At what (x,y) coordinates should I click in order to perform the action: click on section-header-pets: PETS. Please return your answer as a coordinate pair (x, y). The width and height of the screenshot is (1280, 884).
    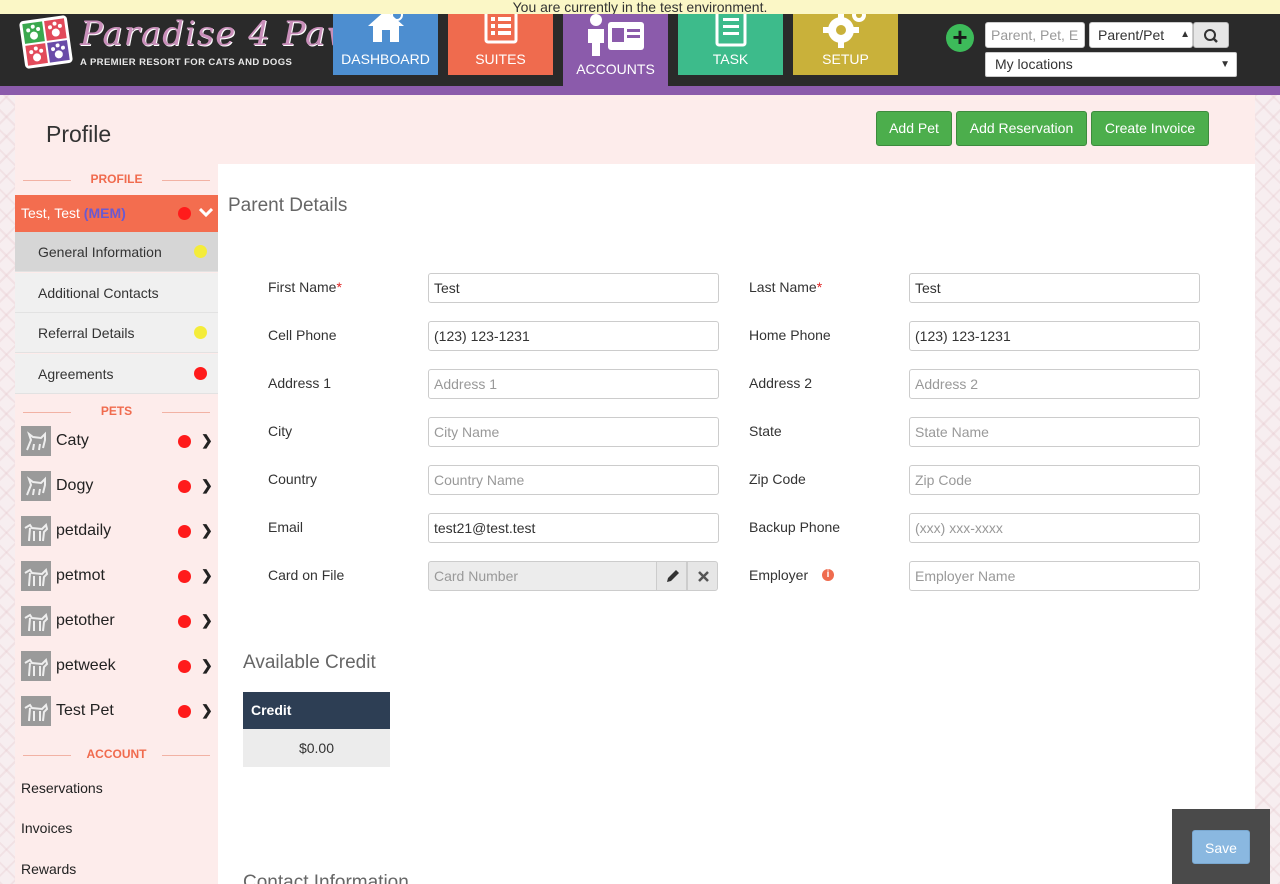
    Looking at the image, I should click on (116, 412).